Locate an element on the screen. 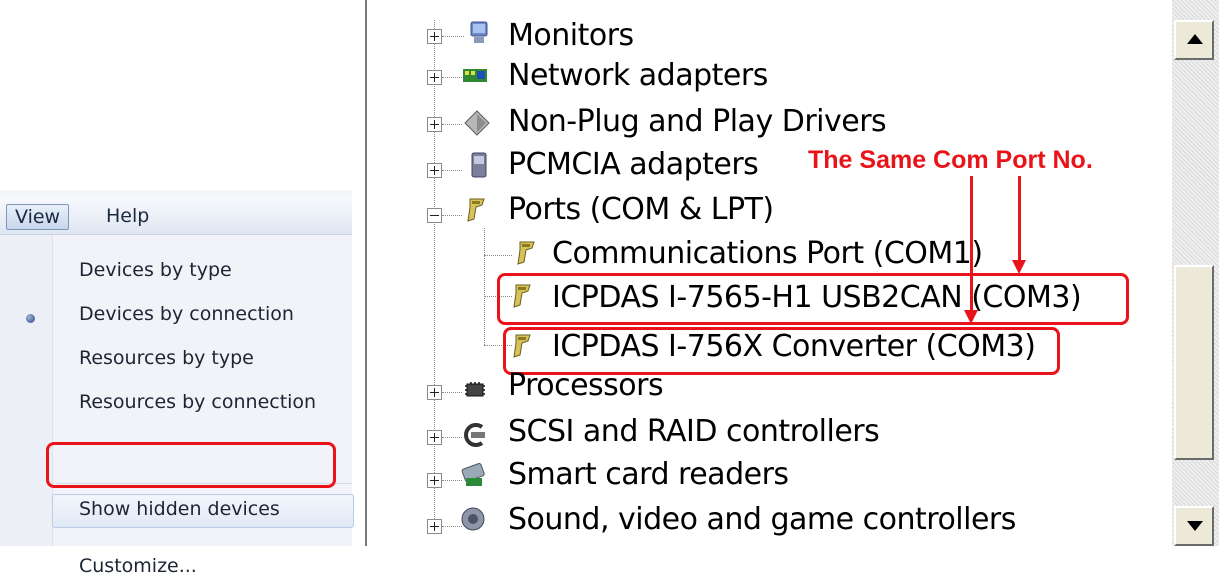 This screenshot has width=1219, height=581. pcmcia-icon is located at coordinates (479, 165).